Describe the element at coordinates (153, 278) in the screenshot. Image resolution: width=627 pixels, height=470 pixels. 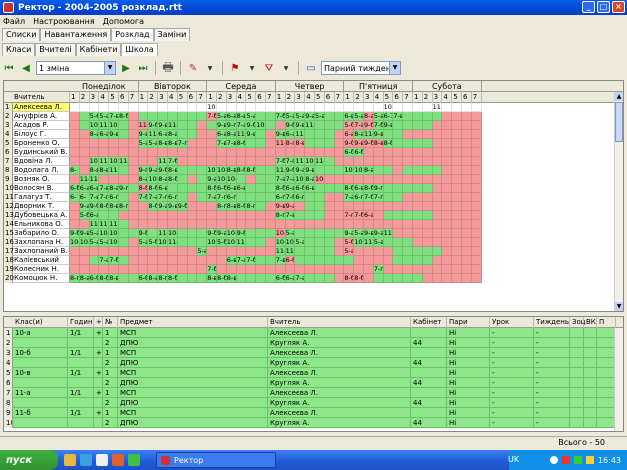
I see `schedule-cell: 8-а` at that location.